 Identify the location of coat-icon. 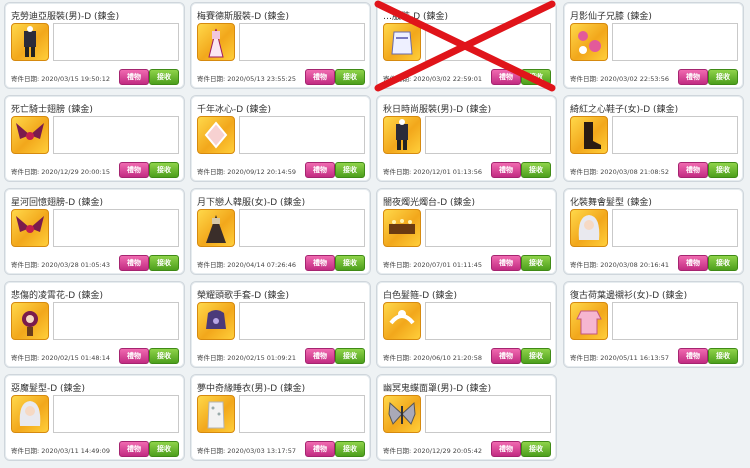
(402, 42).